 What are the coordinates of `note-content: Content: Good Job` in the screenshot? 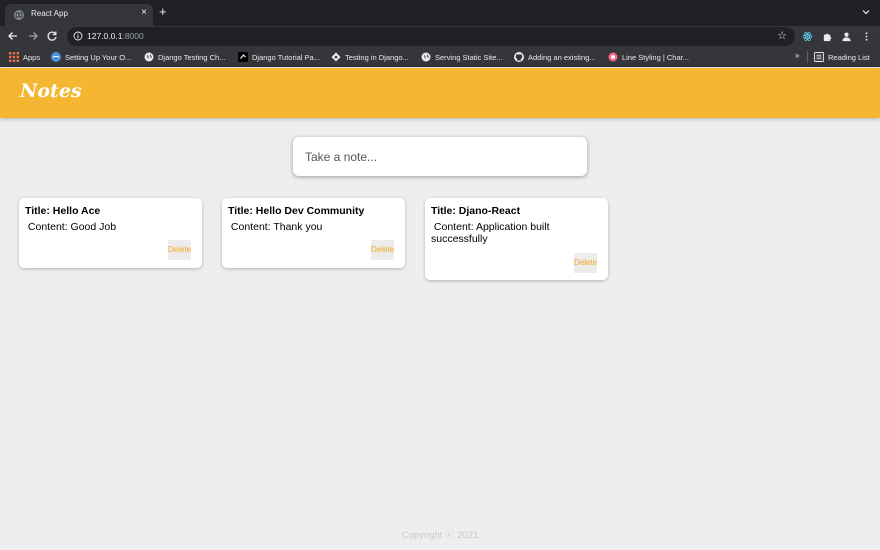 It's located at (111, 227).